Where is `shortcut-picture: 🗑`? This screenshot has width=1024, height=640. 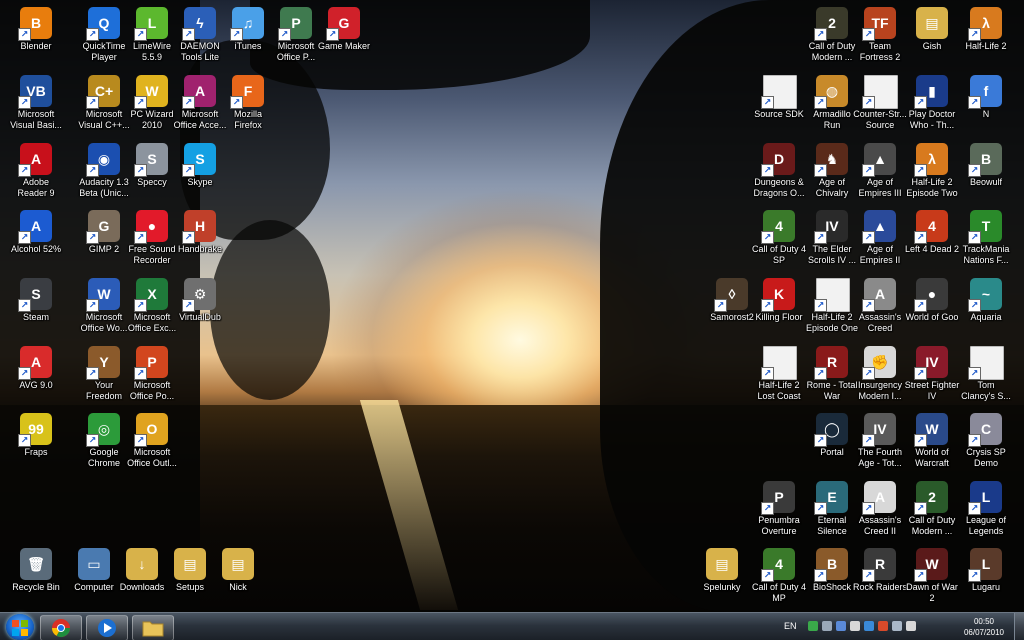
shortcut-picture: 🗑 is located at coordinates (36, 564).